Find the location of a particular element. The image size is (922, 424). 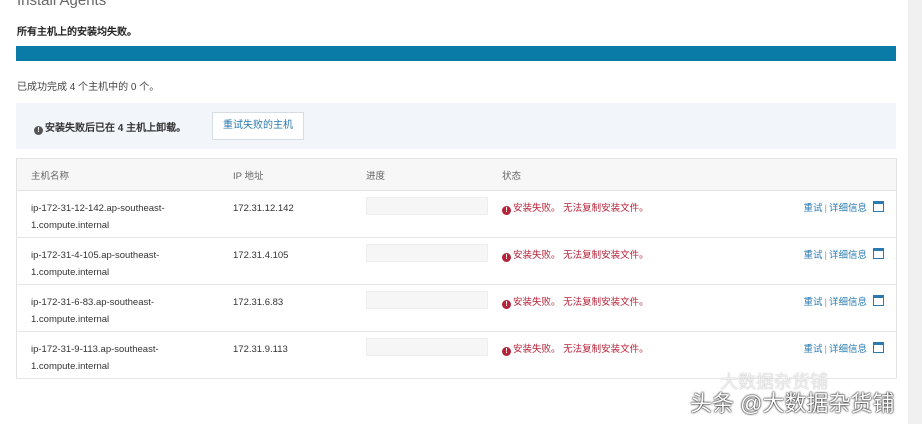

header-hostname: 主机名称 is located at coordinates (124, 174).